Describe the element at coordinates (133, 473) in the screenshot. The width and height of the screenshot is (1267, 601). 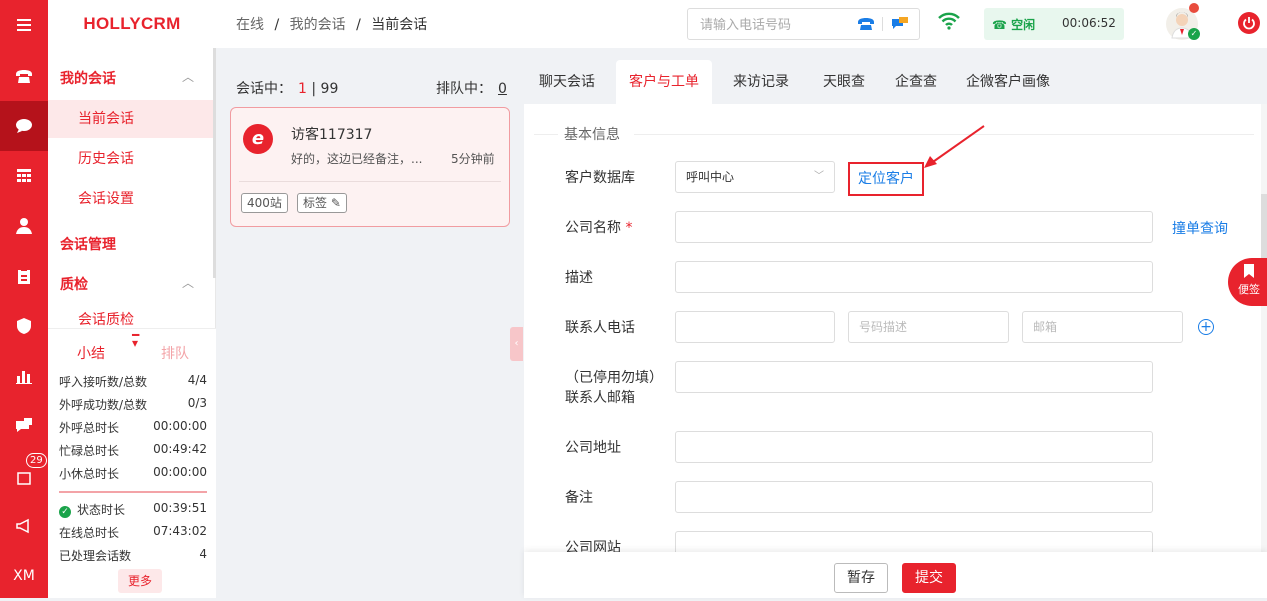
I see `stat-row: 小休总时长 00:00:00` at that location.